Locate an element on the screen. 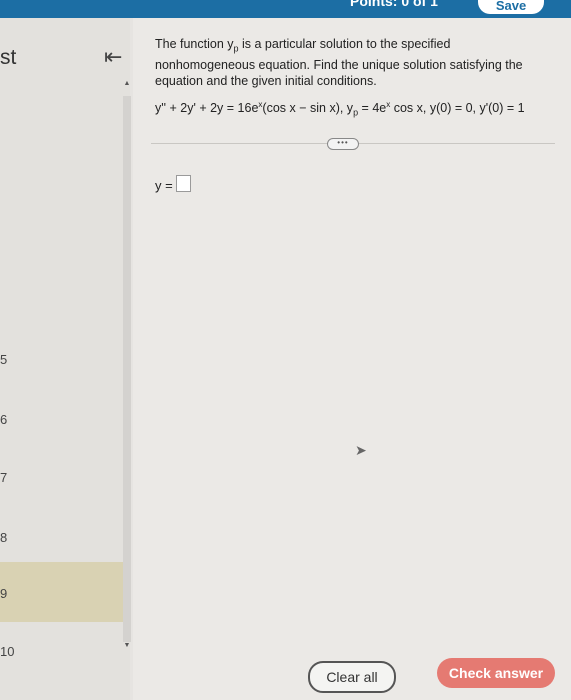  clear-all-button: Clear all is located at coordinates (352, 677).